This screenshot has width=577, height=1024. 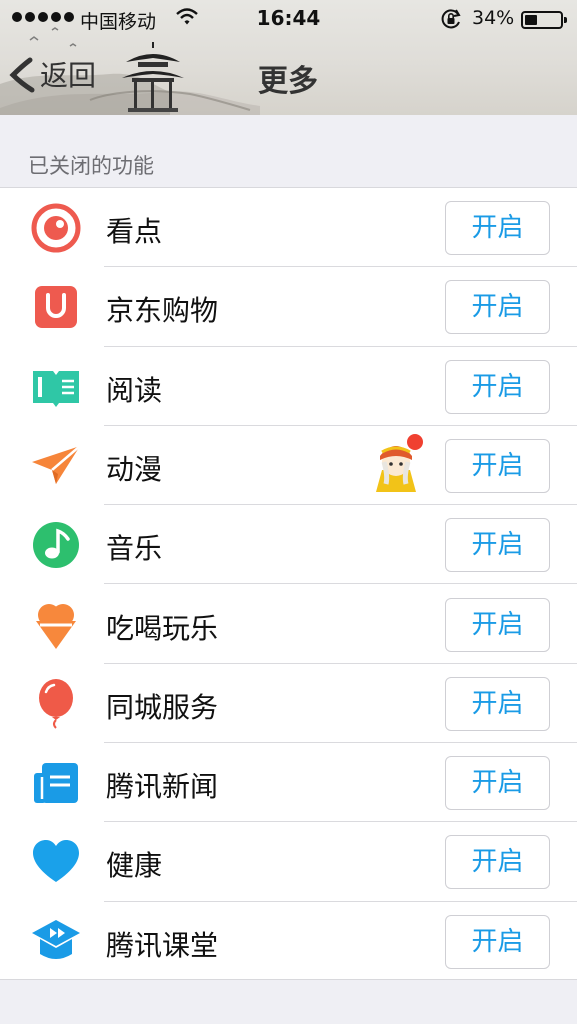 What do you see at coordinates (288, 783) in the screenshot?
I see `list-item-tencent-news: 腾讯新闻 开启` at bounding box center [288, 783].